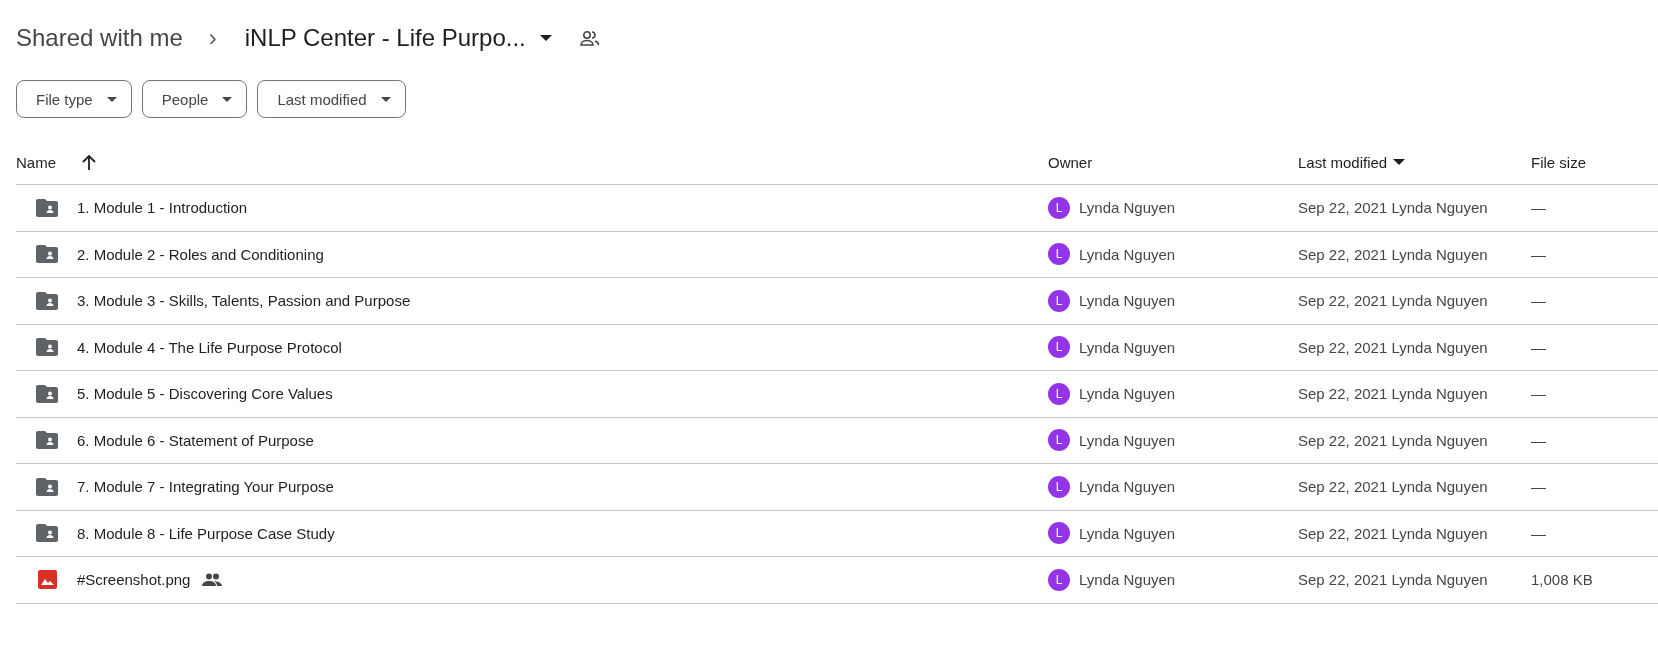 This screenshot has width=1658, height=658. I want to click on file-name: 4. Module 4 - The Life Purpose Protocol, so click(209, 347).